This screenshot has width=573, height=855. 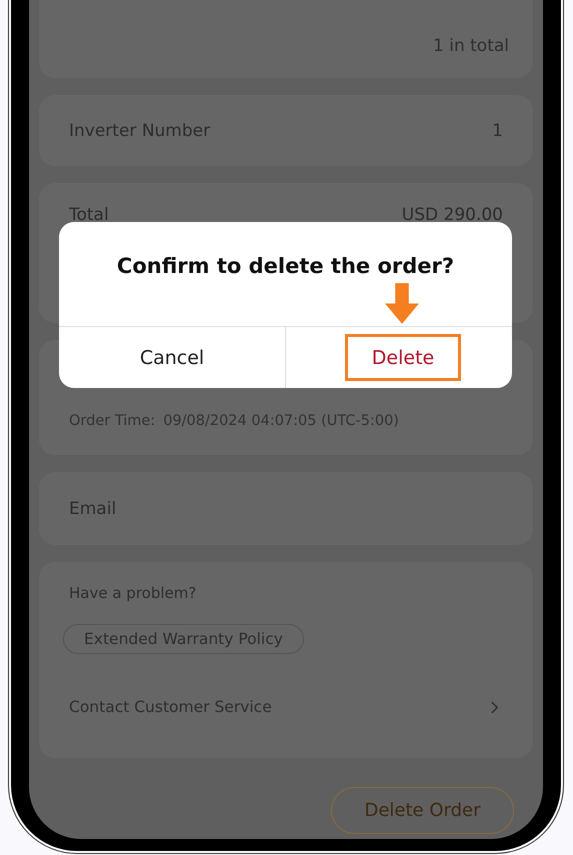 What do you see at coordinates (132, 593) in the screenshot?
I see `help-title: Have a problem?` at bounding box center [132, 593].